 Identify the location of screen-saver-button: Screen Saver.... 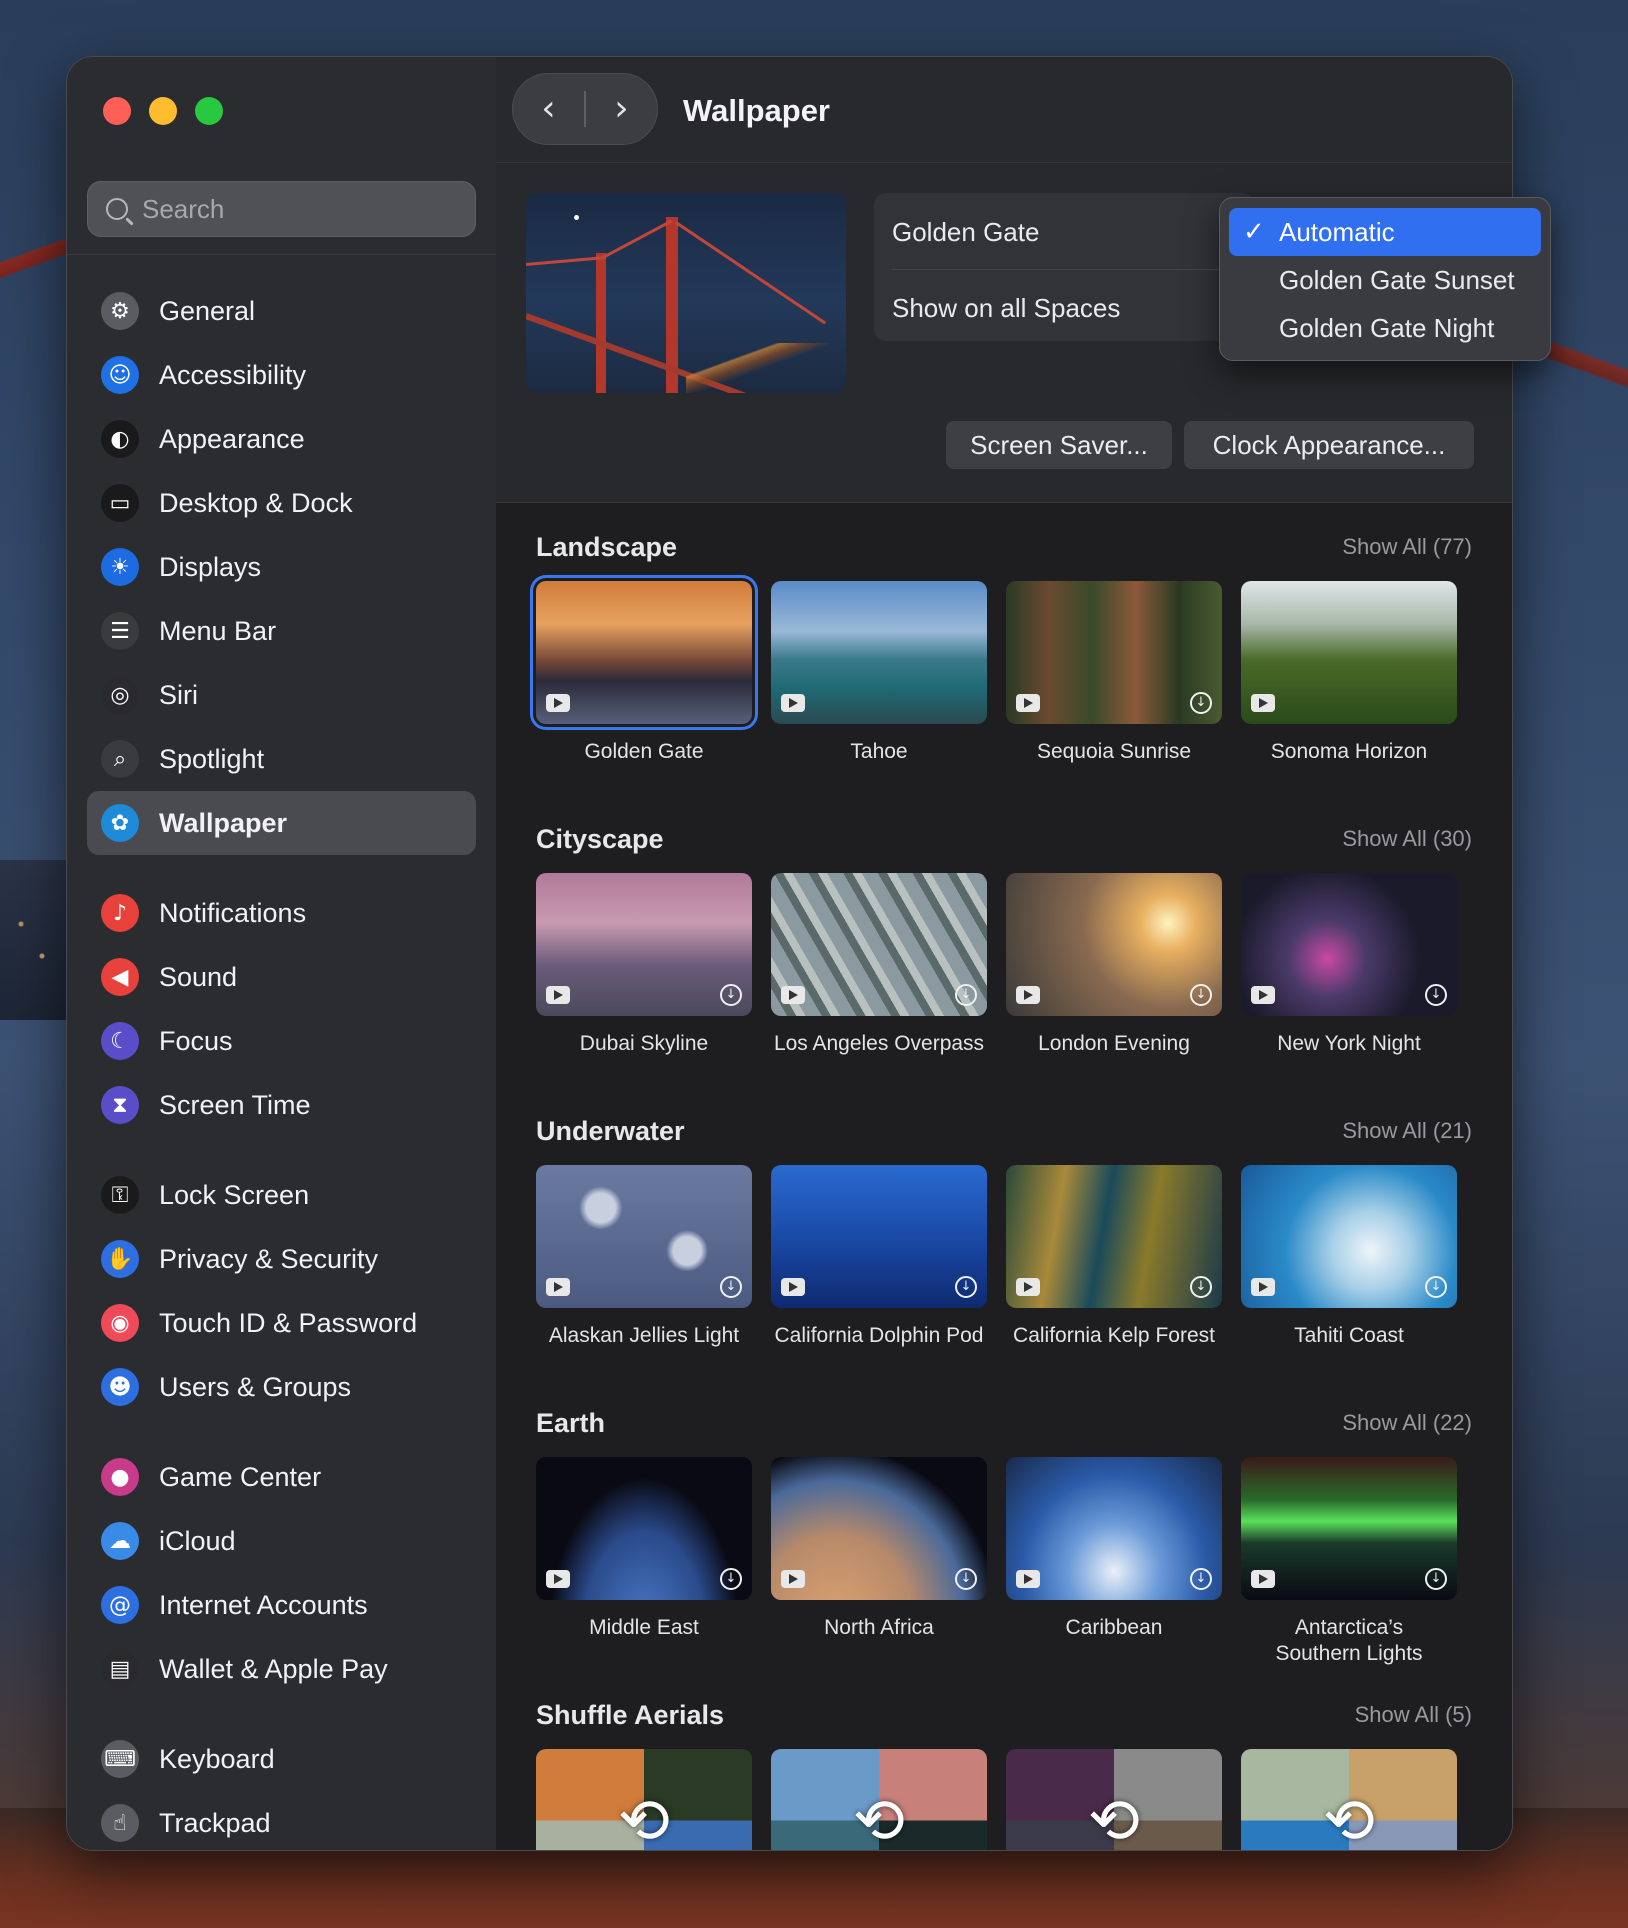
(1059, 445).